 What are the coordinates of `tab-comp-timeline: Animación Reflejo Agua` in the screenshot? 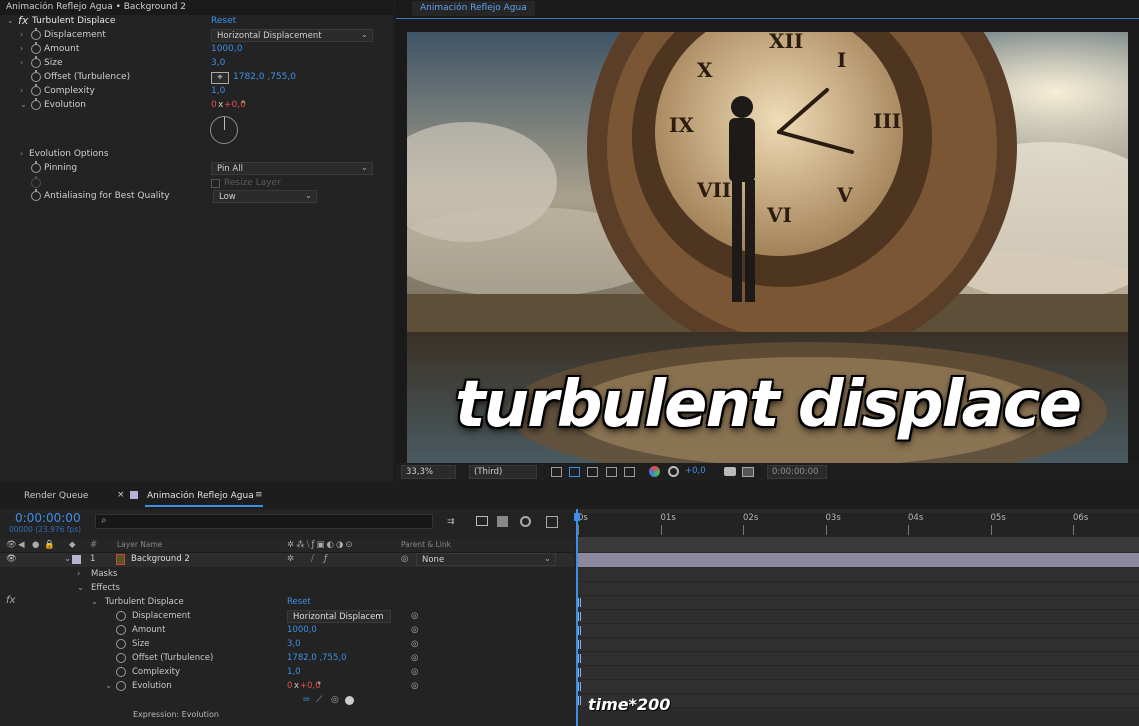 It's located at (200, 496).